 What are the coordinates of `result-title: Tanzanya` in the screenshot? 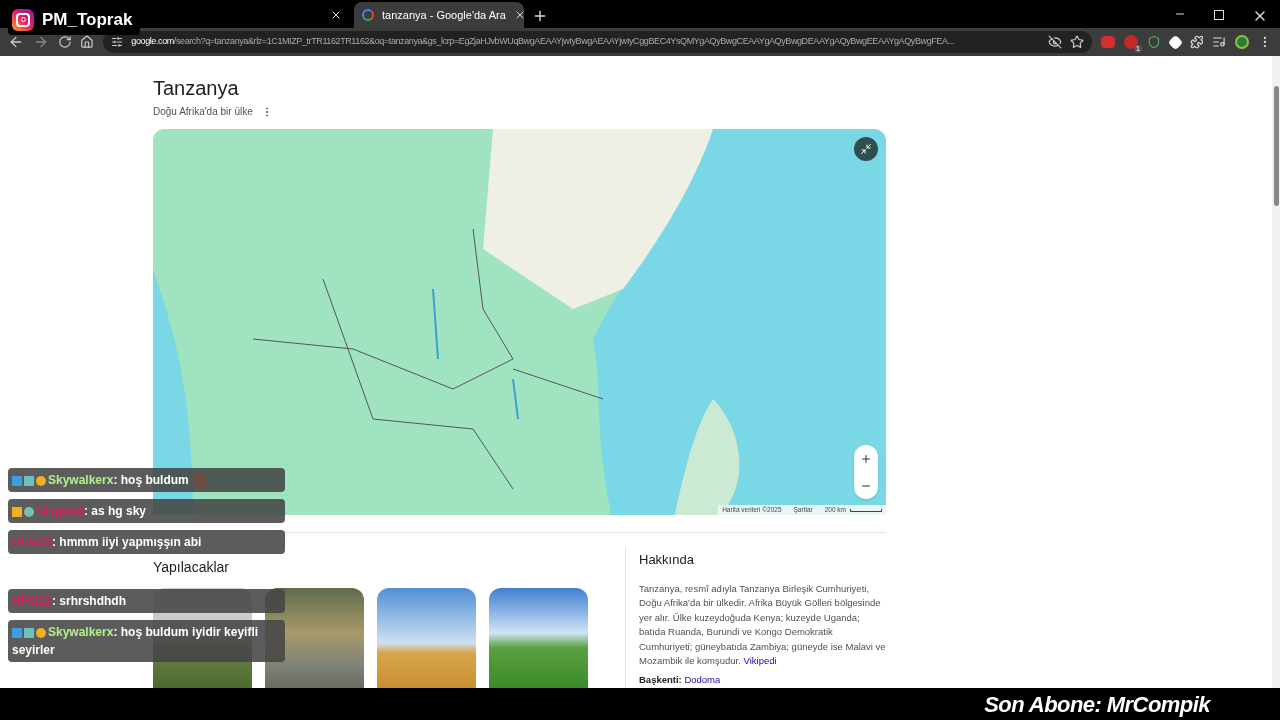 It's located at (196, 88).